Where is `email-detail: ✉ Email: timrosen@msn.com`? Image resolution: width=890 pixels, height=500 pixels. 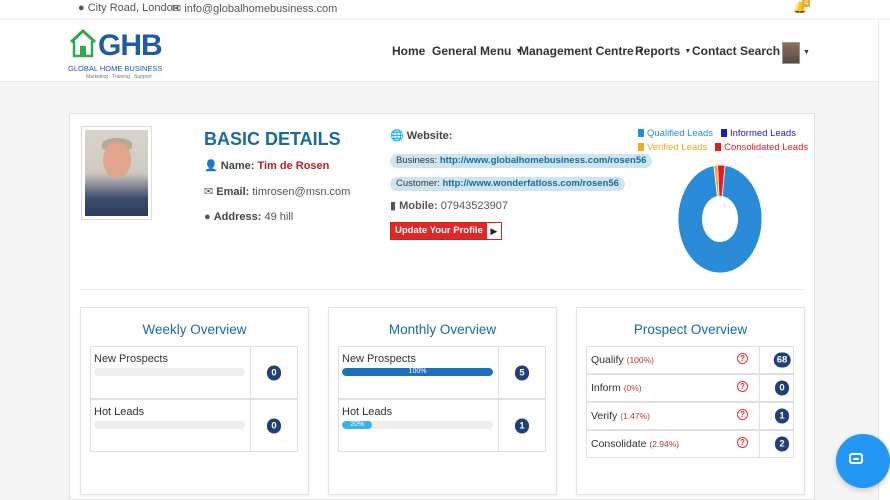
email-detail: ✉ Email: timrosen@msn.com is located at coordinates (277, 192).